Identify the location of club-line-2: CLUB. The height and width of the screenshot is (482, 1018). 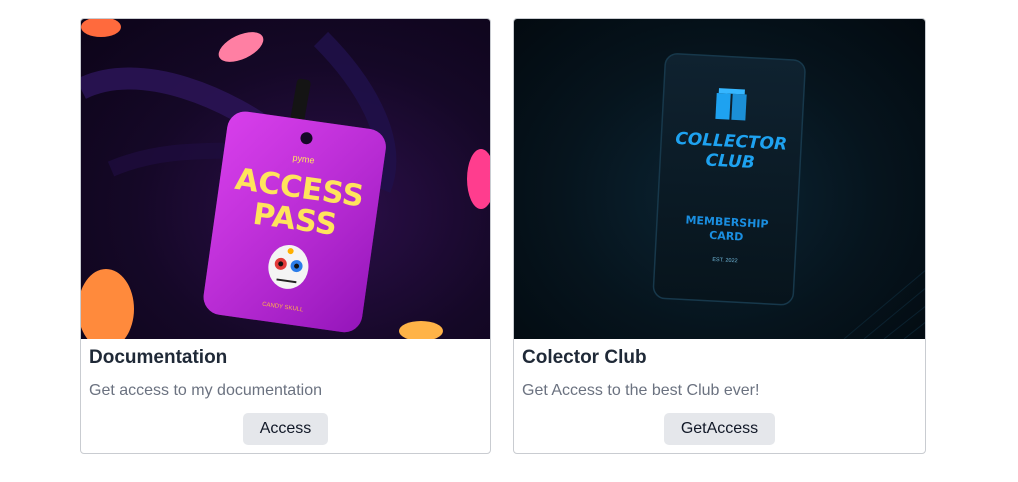
(730, 161).